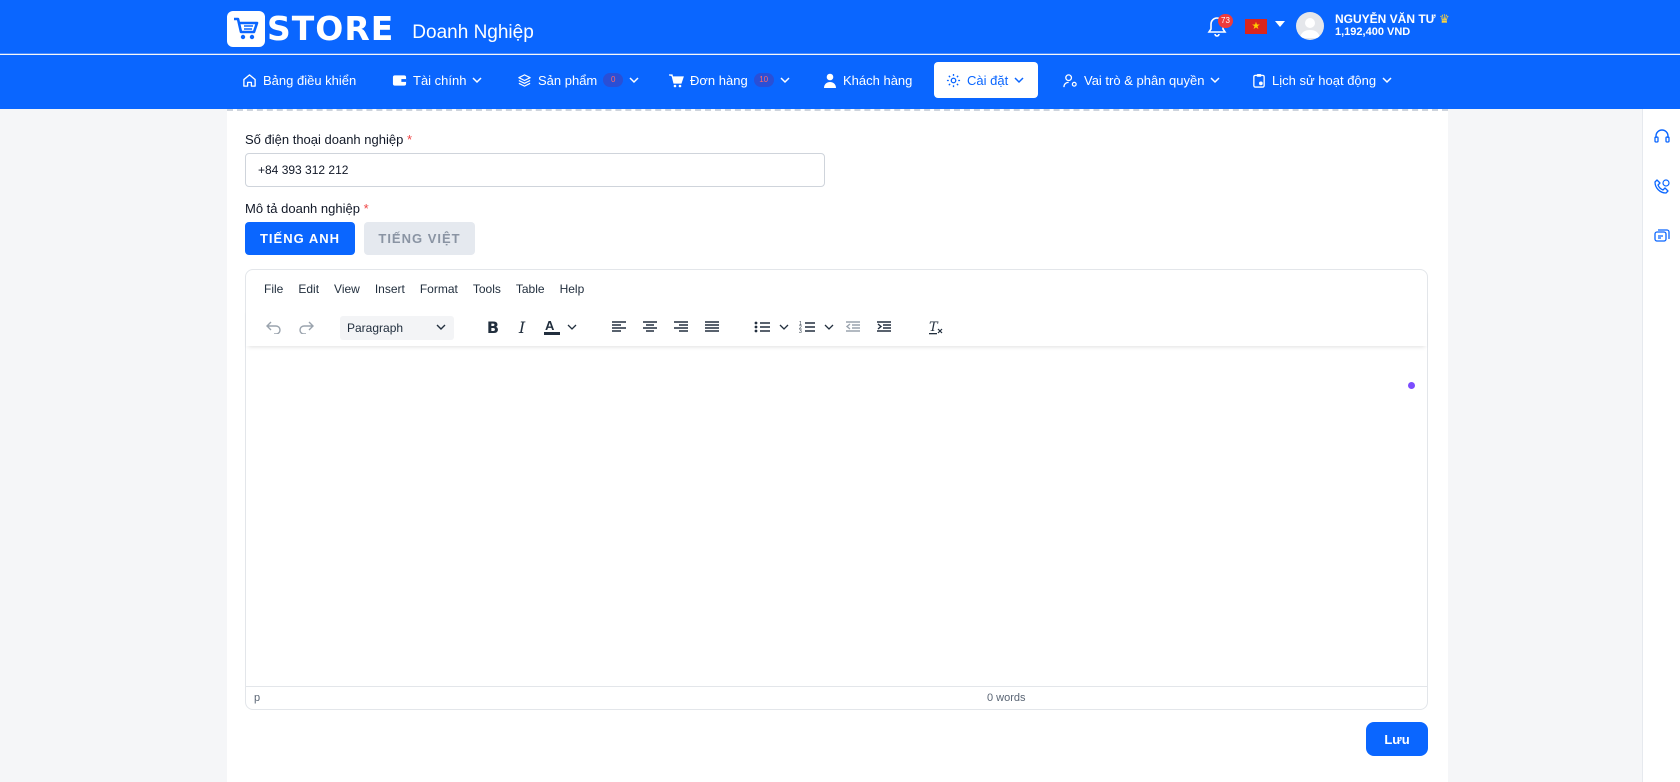 This screenshot has height=782, width=1680. I want to click on align-left-icon, so click(619, 327).